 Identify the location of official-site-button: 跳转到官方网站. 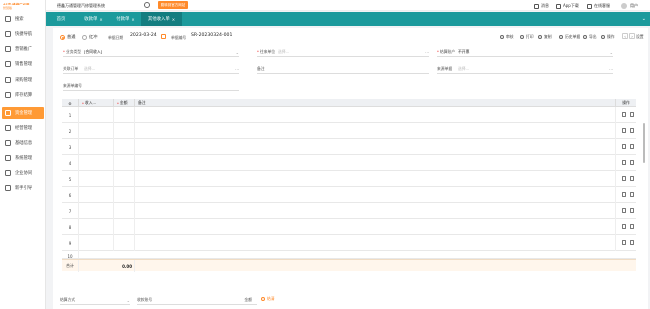
(173, 5).